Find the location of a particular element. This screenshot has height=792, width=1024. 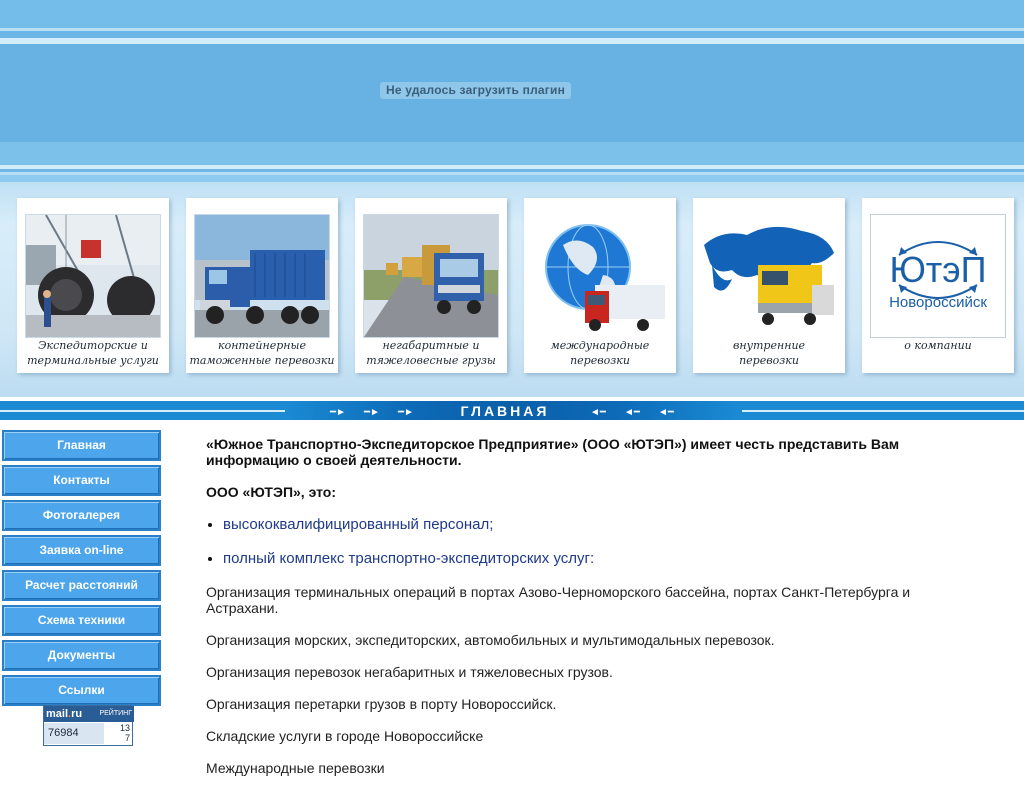

card-caption-line: таможенные перевозки is located at coordinates (262, 360).